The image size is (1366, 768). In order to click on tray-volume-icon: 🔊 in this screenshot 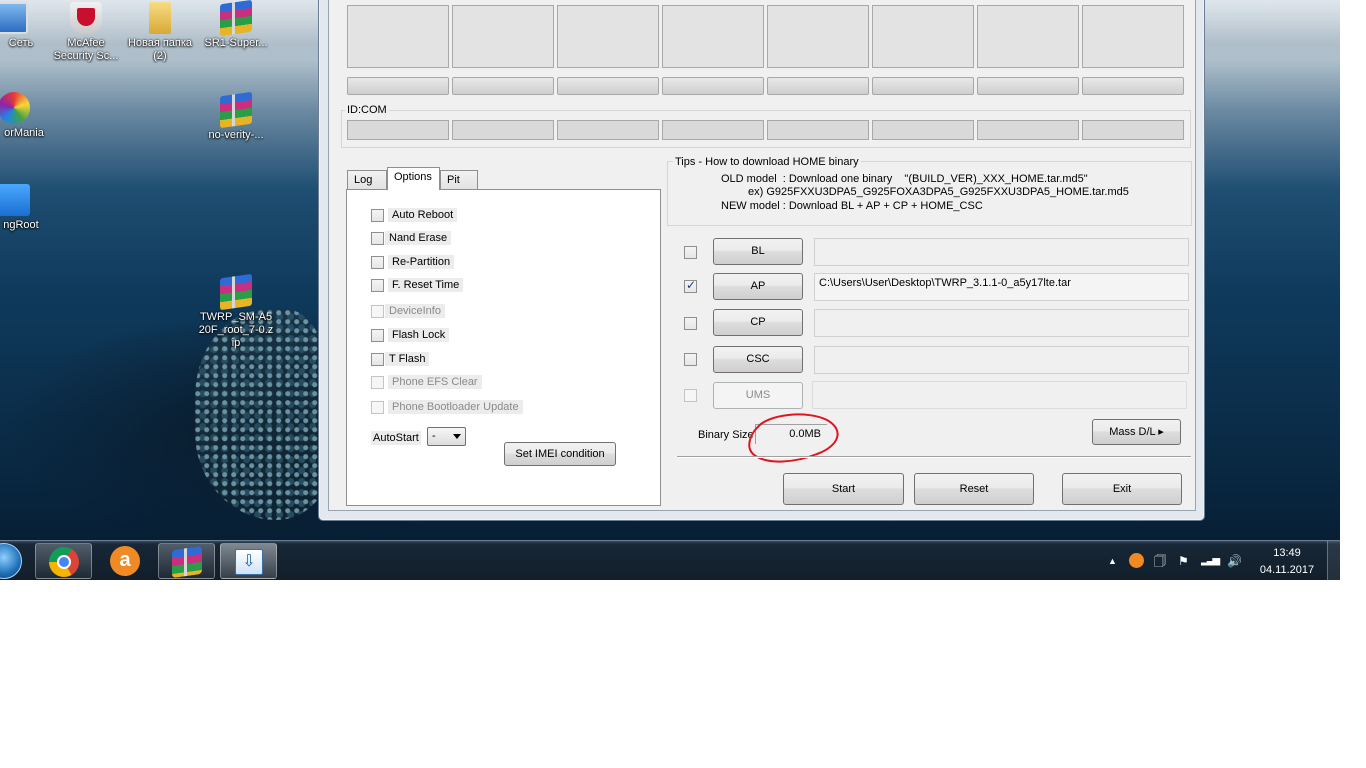, I will do `click(1234, 561)`.